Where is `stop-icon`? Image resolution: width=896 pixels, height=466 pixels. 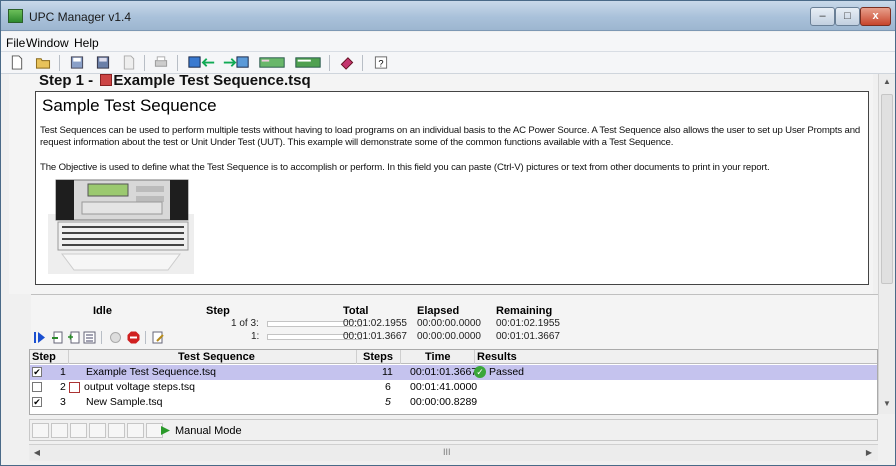 stop-icon is located at coordinates (133, 337).